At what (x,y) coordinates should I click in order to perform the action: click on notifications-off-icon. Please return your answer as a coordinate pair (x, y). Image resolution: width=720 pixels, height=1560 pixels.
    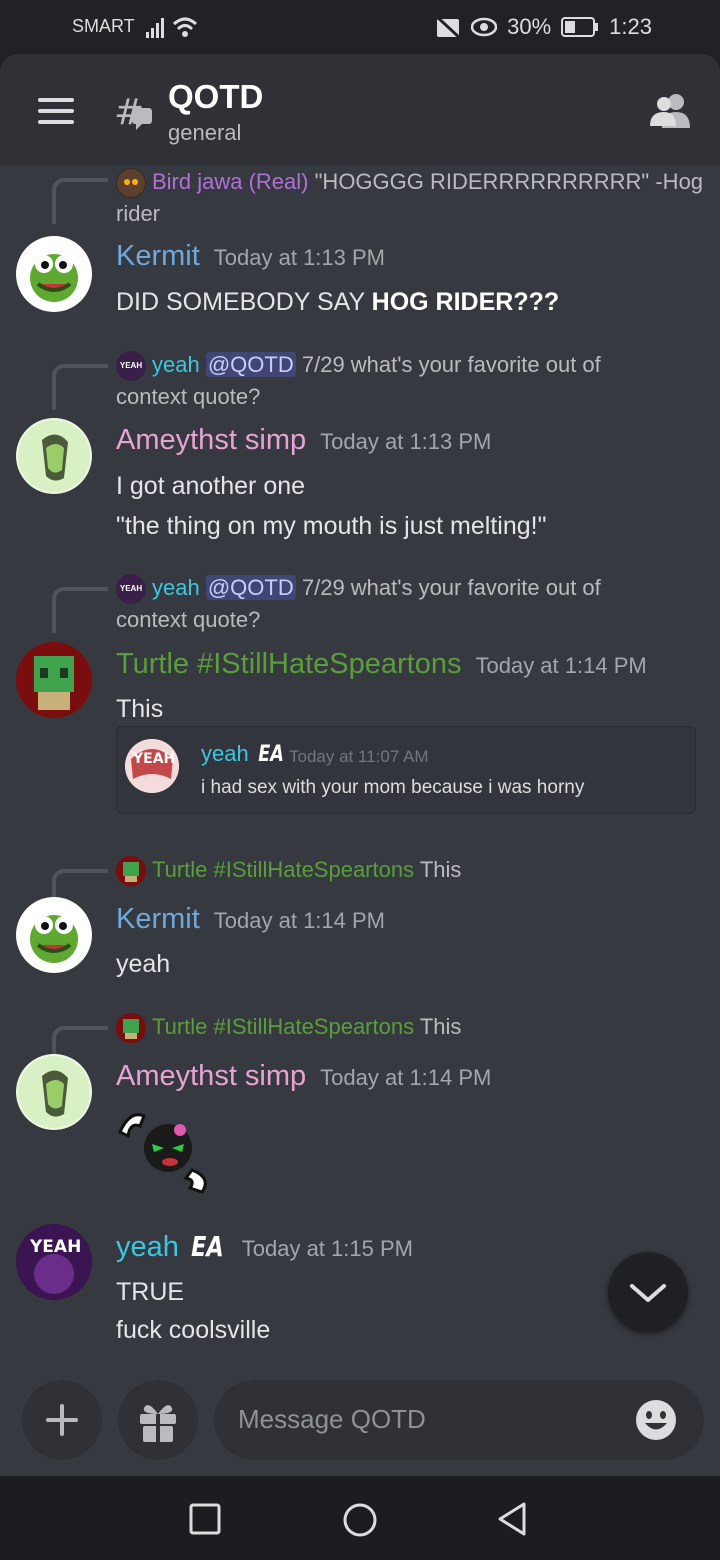
    Looking at the image, I should click on (448, 27).